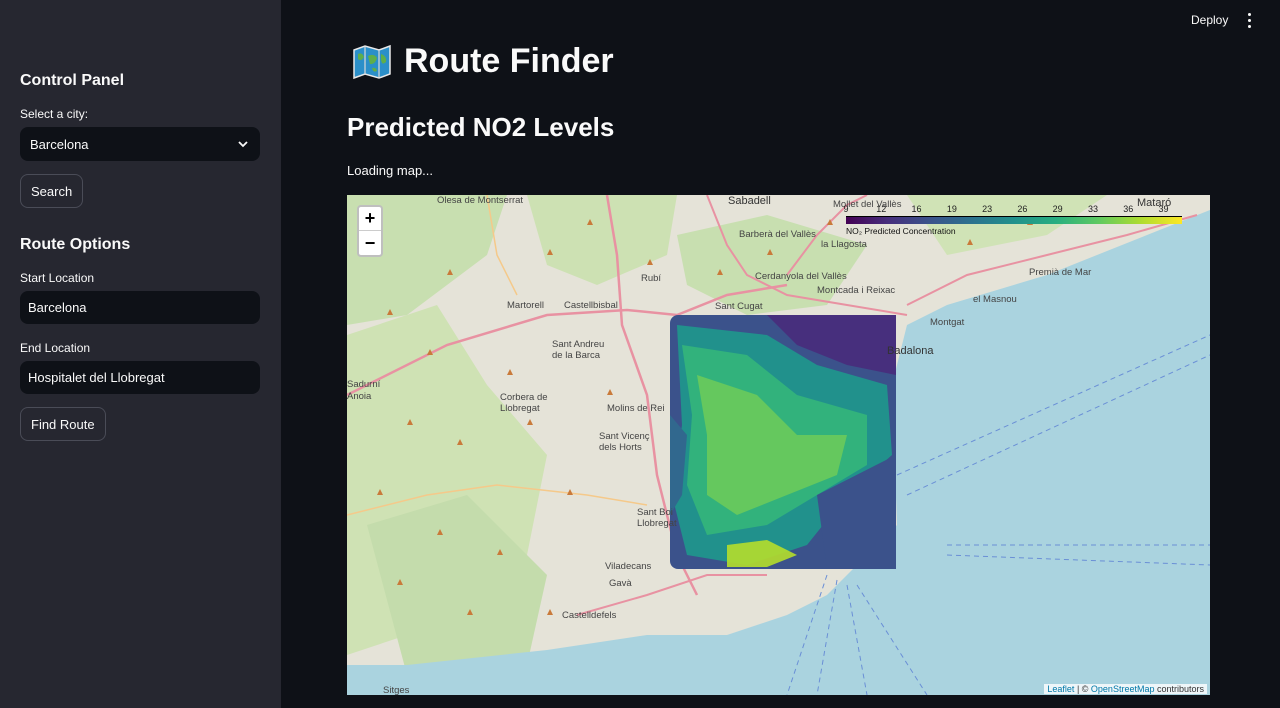 The image size is (1280, 708). I want to click on legend-tick: 19, so click(951, 209).